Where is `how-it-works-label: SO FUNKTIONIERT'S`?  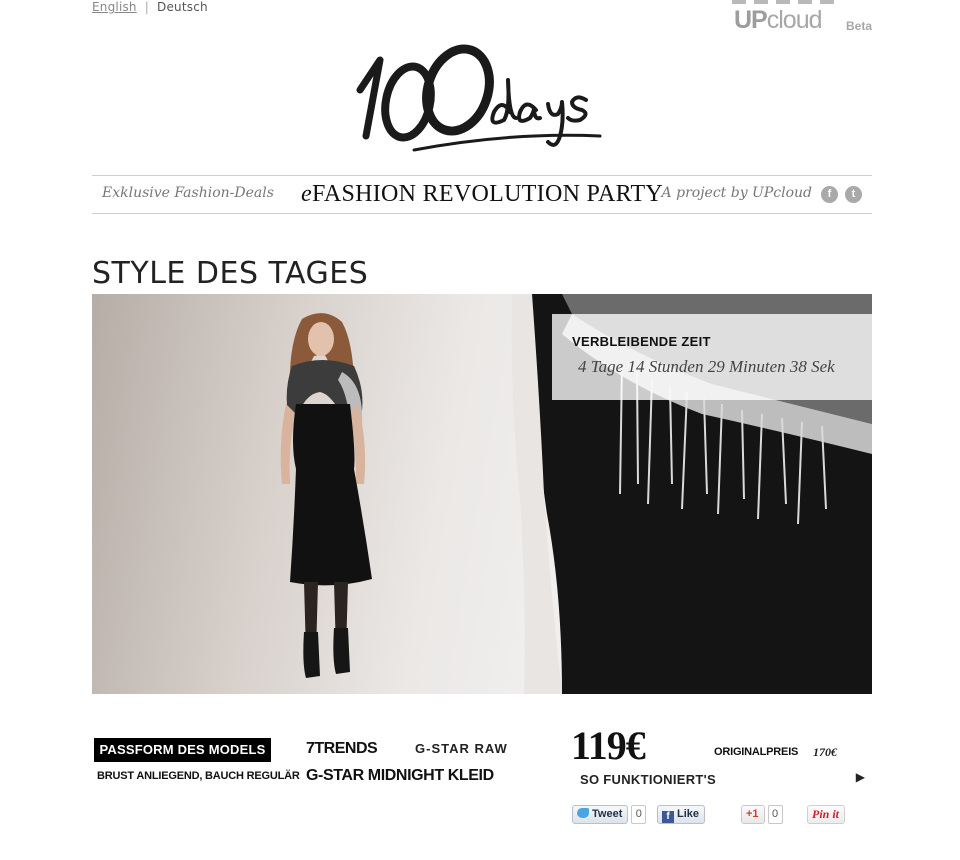 how-it-works-label: SO FUNKTIONIERT'S is located at coordinates (648, 779).